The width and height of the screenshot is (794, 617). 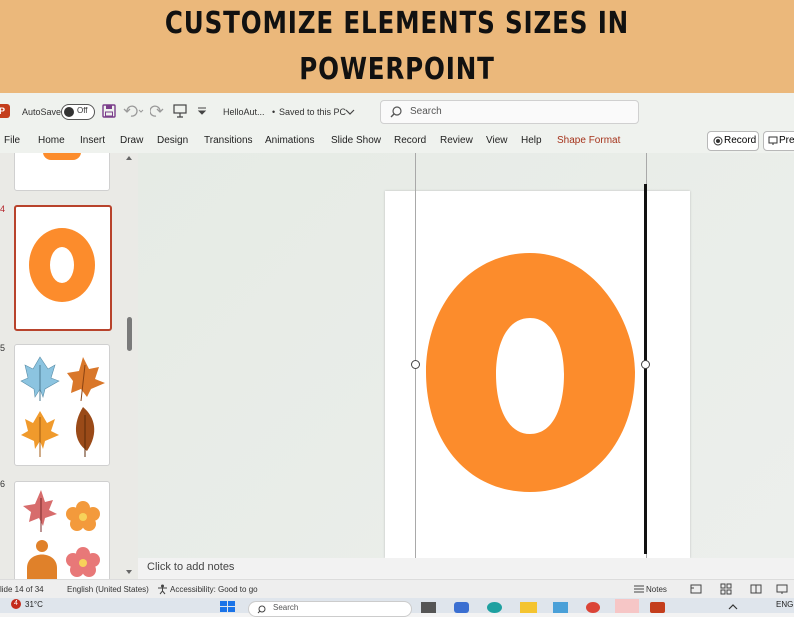 What do you see at coordinates (718, 141) in the screenshot?
I see `record-icon` at bounding box center [718, 141].